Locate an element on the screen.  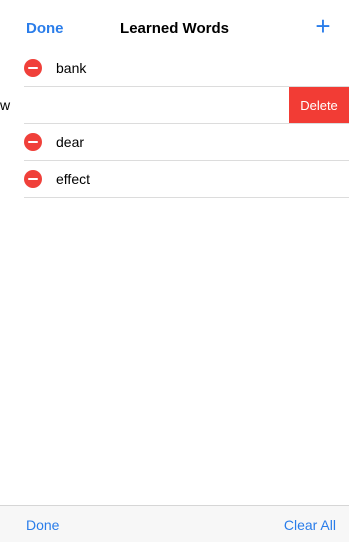
bottom-toolbar: Done Clear All is located at coordinates (174, 523).